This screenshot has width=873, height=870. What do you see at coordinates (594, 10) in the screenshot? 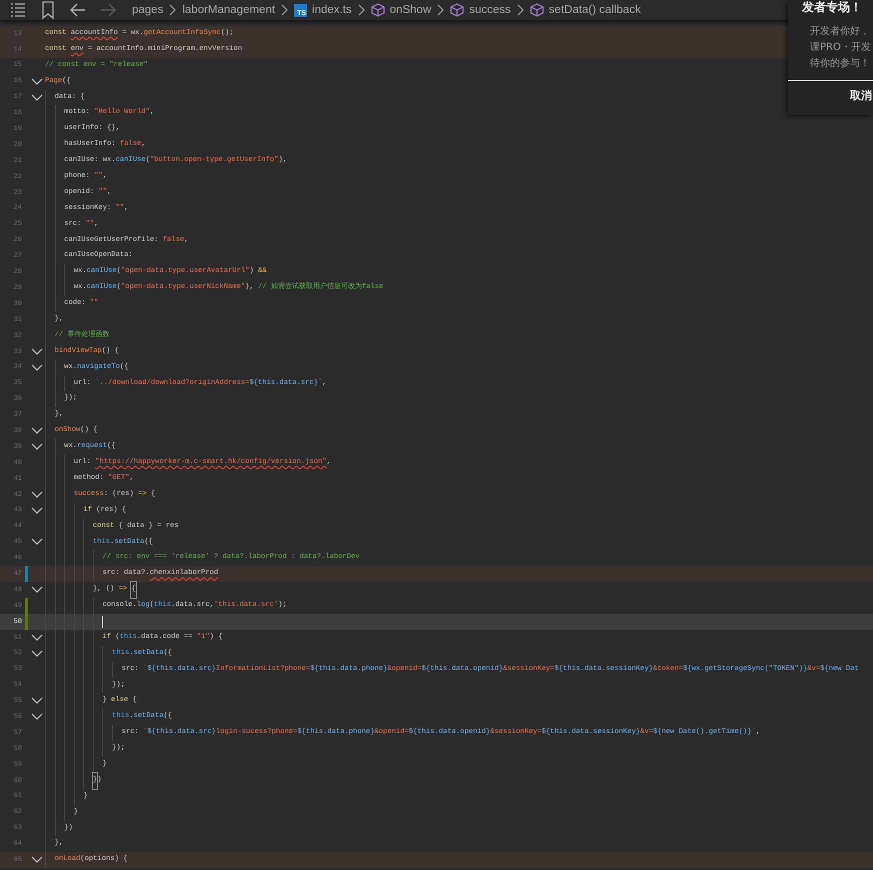
I see `breadcrumb-item: setData() callback` at bounding box center [594, 10].